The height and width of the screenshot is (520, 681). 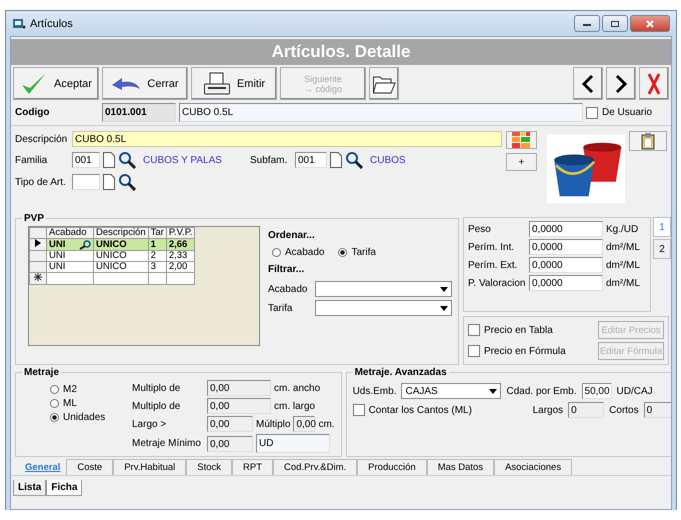 What do you see at coordinates (139, 112) in the screenshot?
I see `code-field: 0101.001` at bounding box center [139, 112].